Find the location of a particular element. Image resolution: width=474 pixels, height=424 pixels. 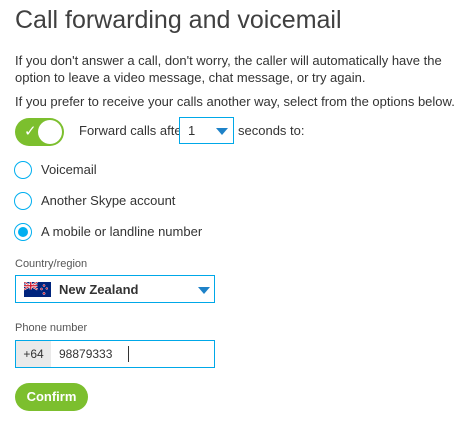

radio-label-another-skype-account: Another Skype account is located at coordinates (108, 200).